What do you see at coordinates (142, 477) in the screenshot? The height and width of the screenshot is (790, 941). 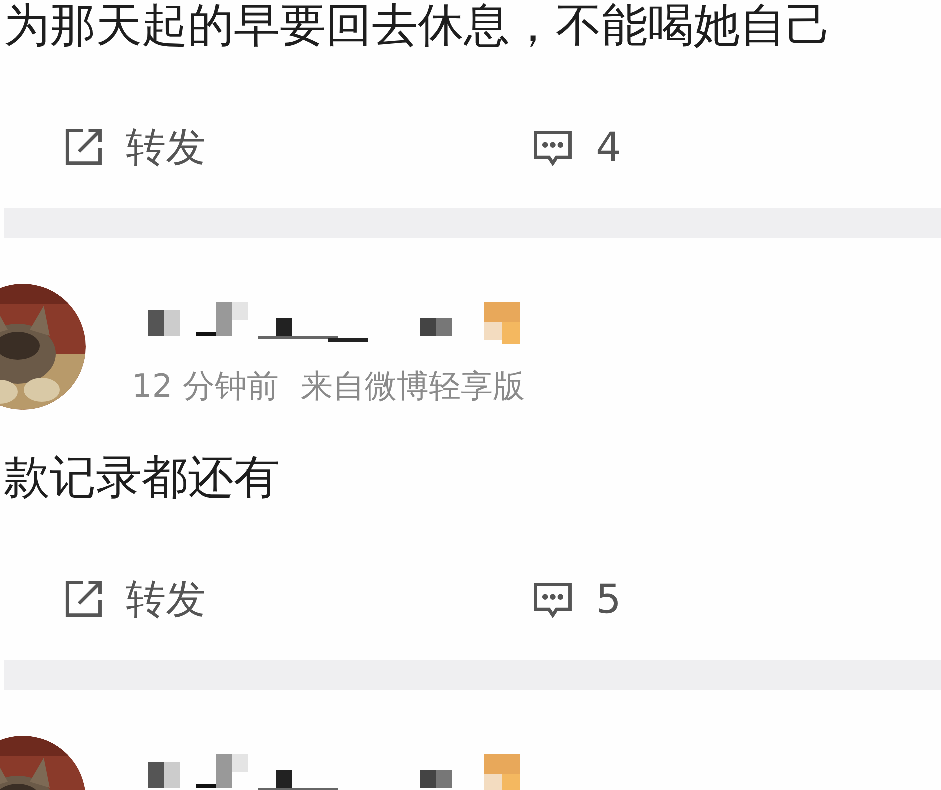 I see `post-text: 款记录都还有` at bounding box center [142, 477].